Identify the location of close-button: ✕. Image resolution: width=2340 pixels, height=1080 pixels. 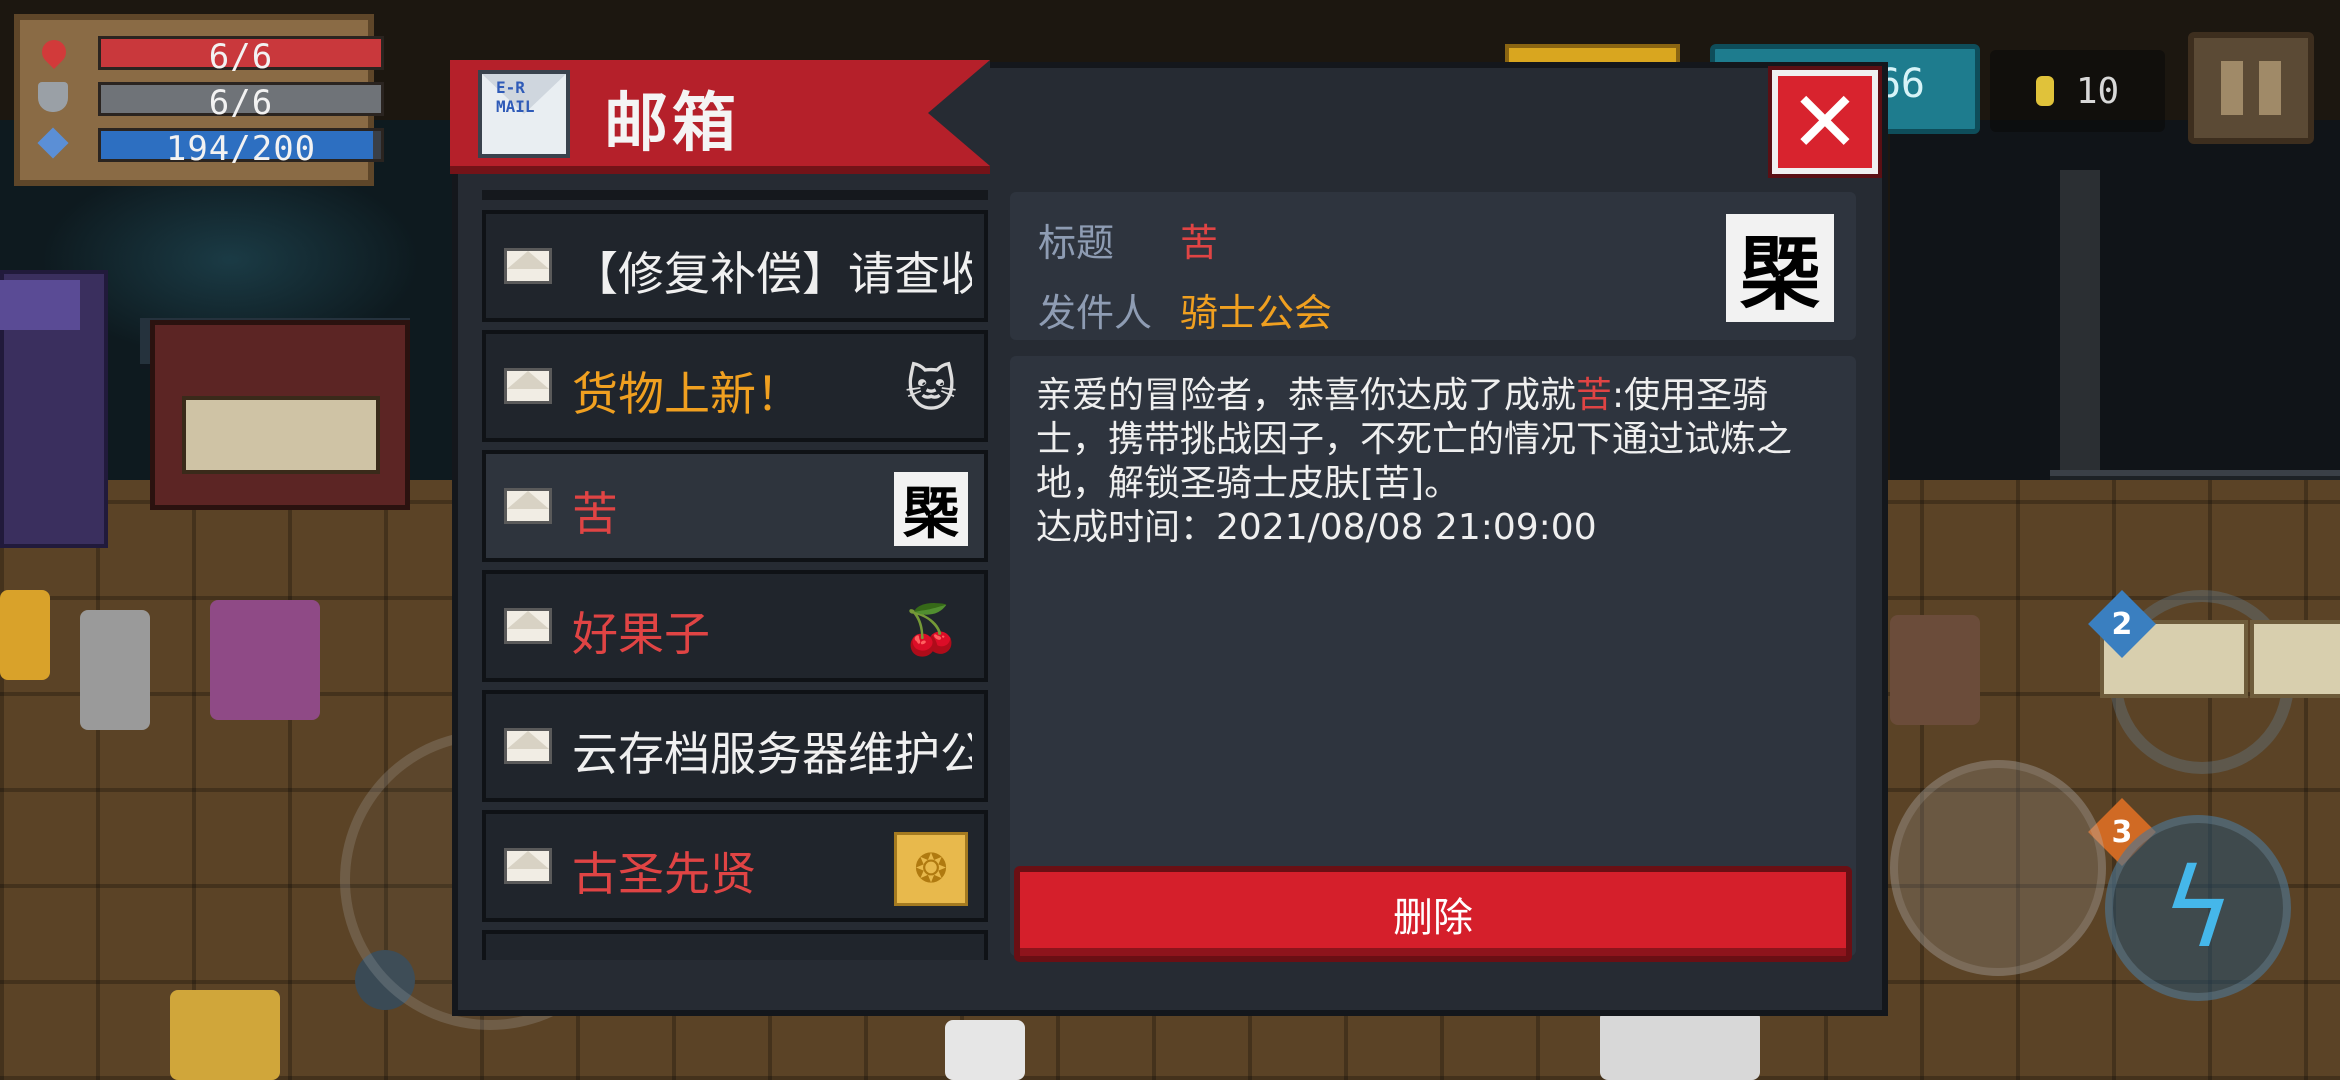
(1825, 122).